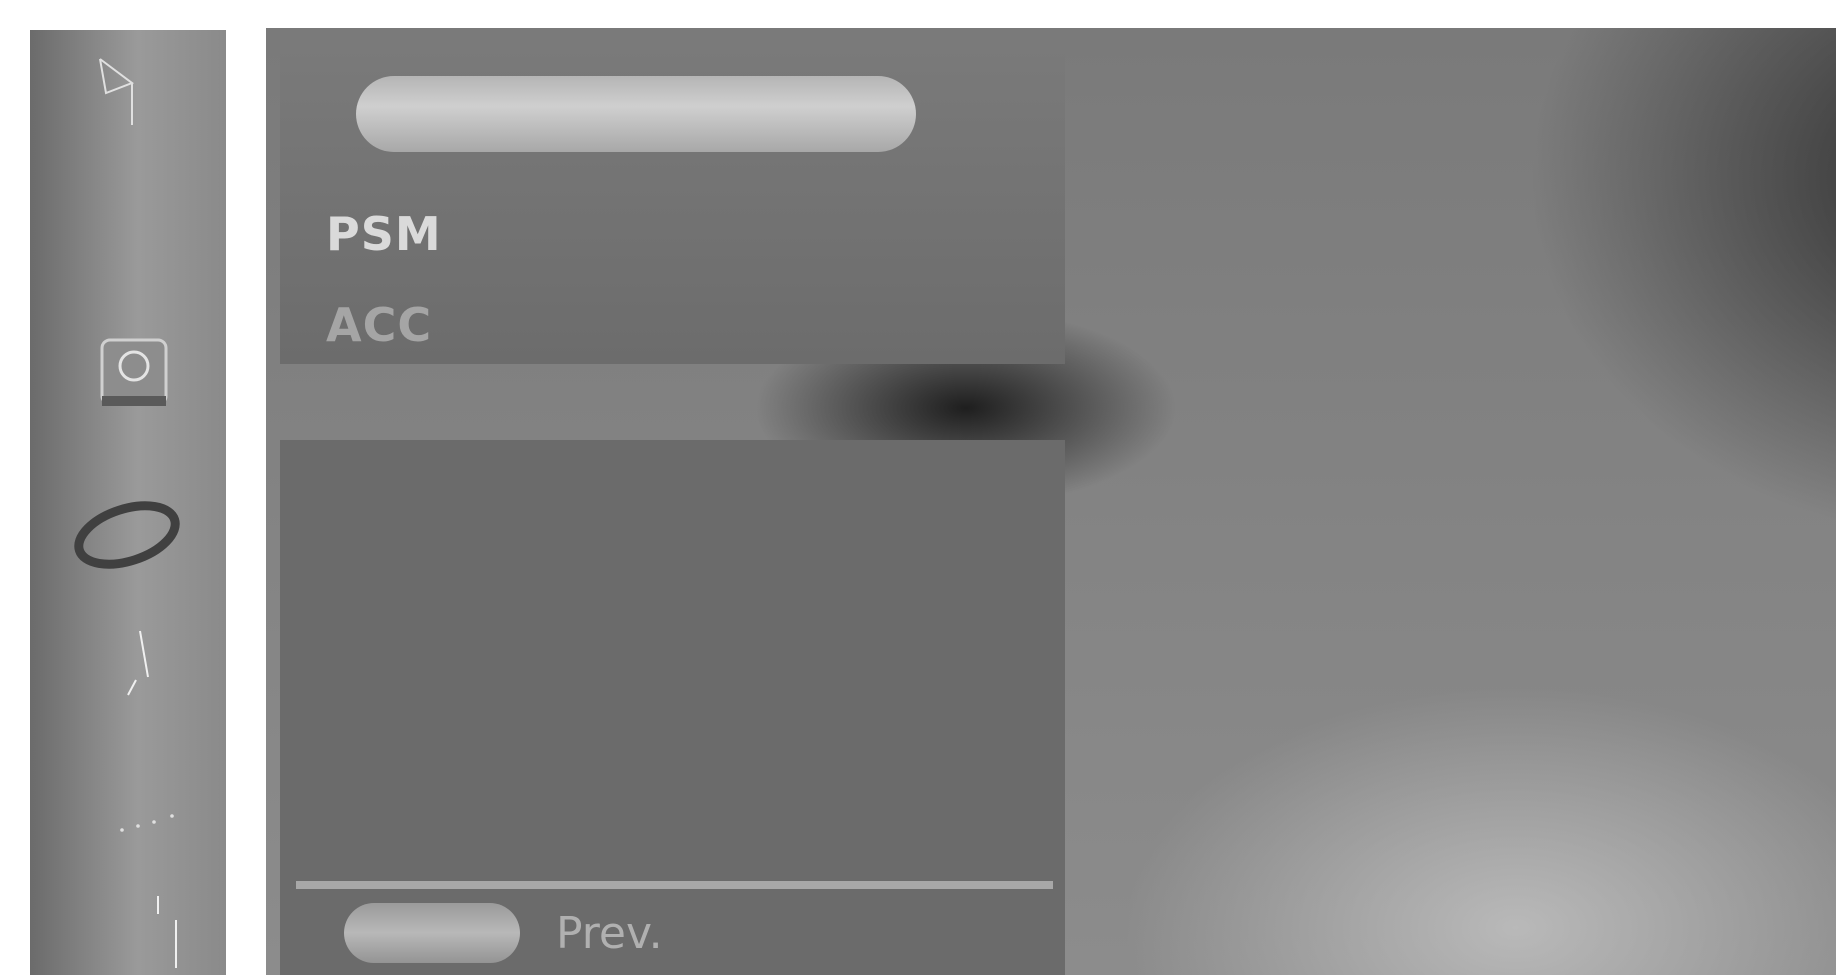  What do you see at coordinates (384, 234) in the screenshot?
I see `menu-item-psm: PSM` at bounding box center [384, 234].